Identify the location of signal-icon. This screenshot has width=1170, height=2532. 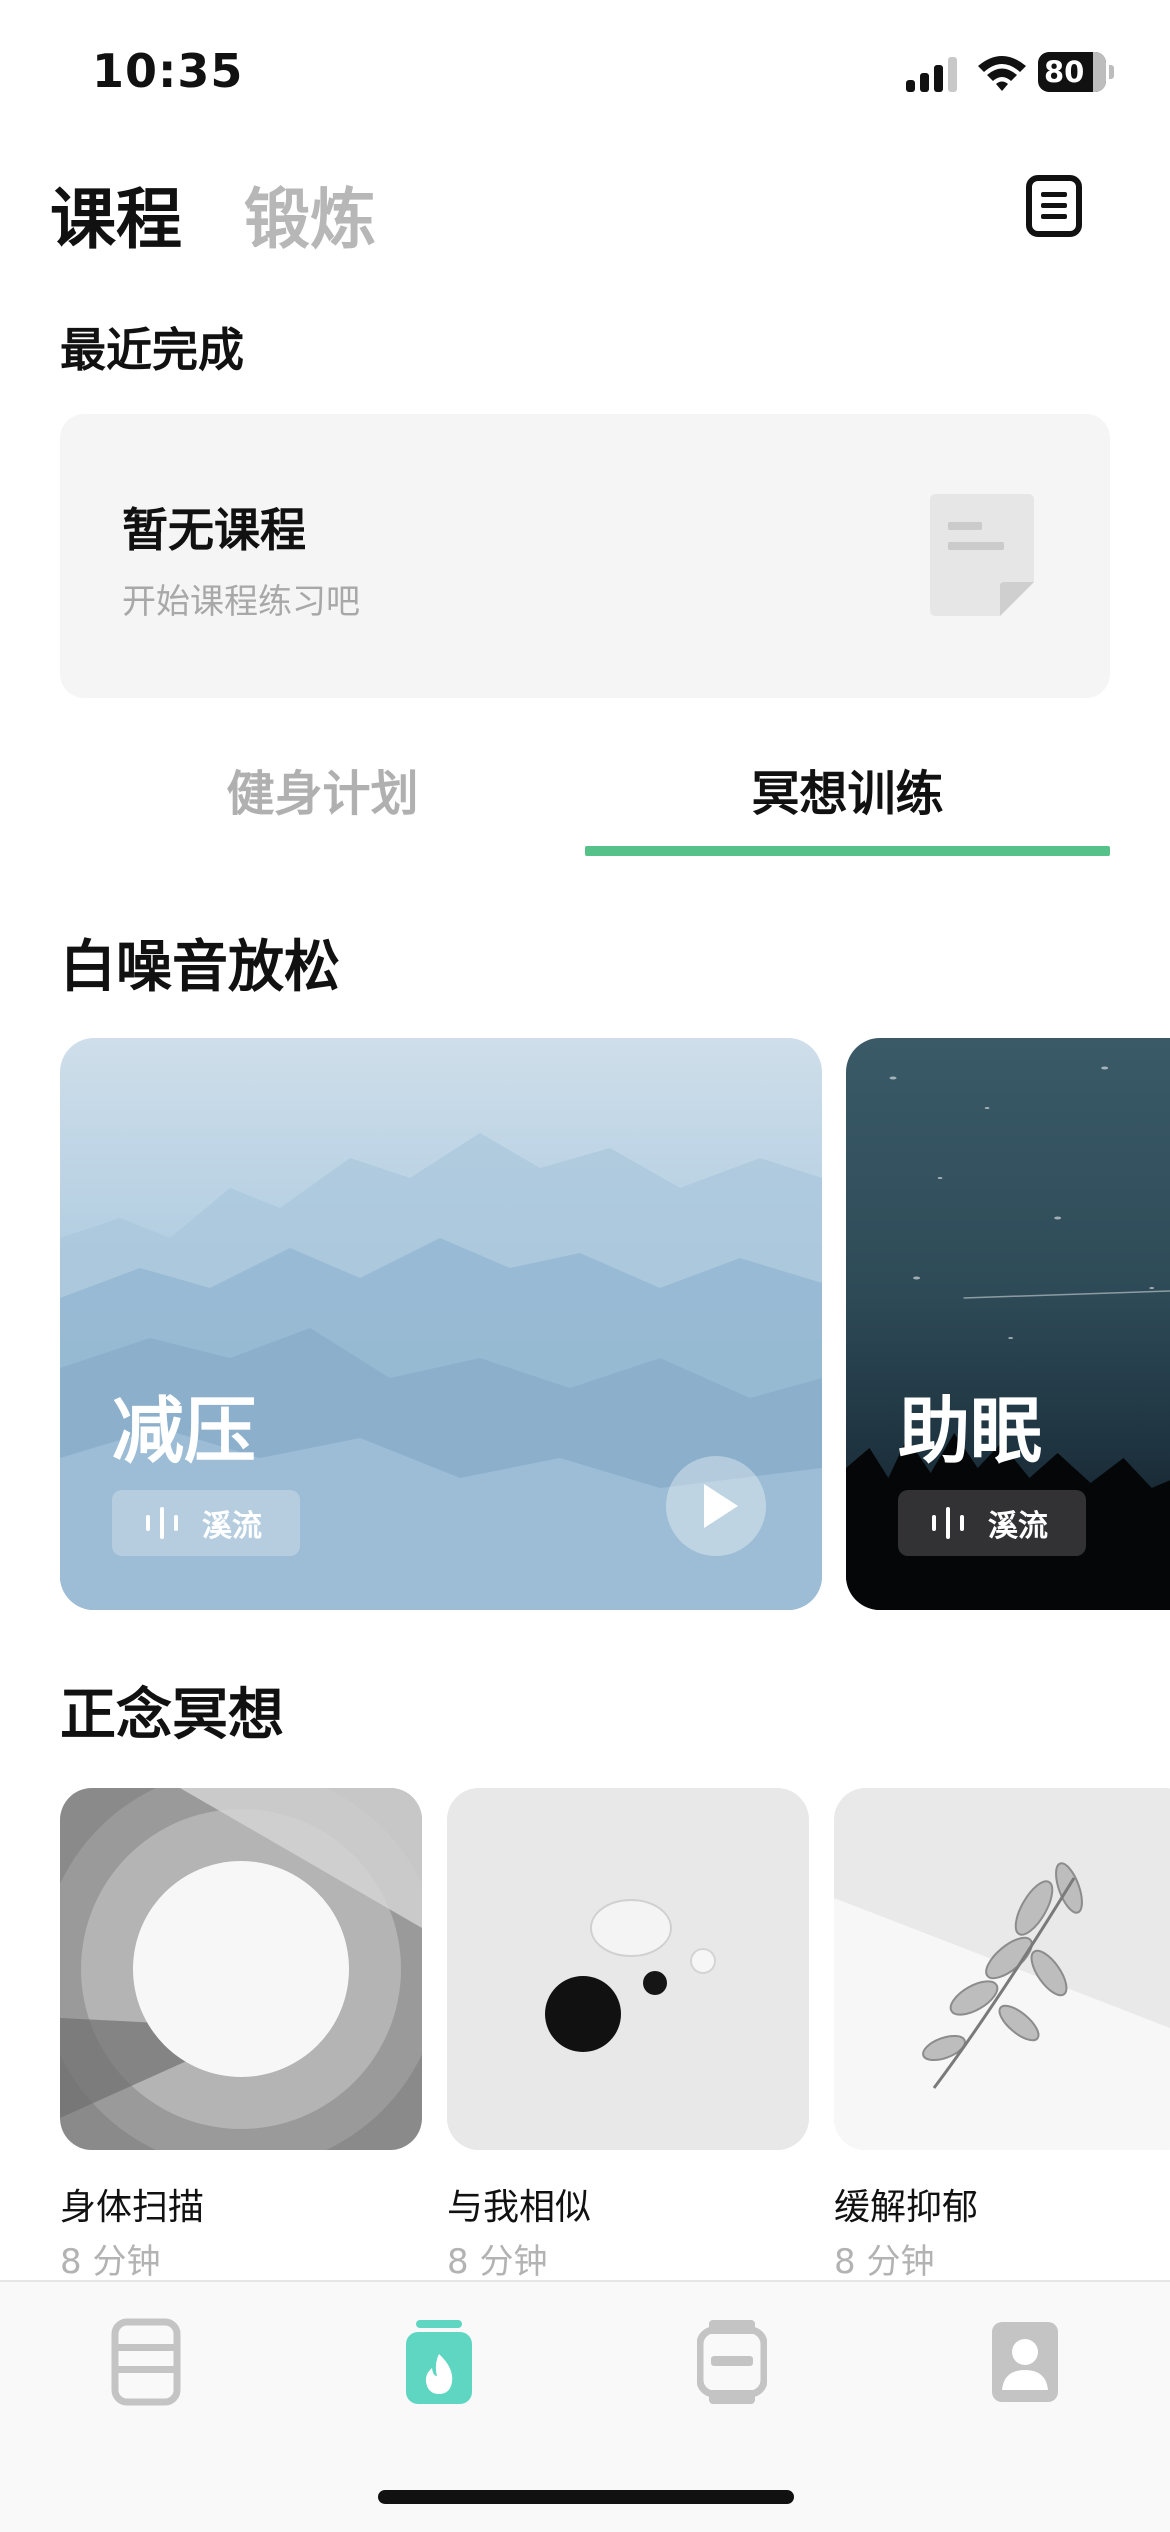
(932, 74).